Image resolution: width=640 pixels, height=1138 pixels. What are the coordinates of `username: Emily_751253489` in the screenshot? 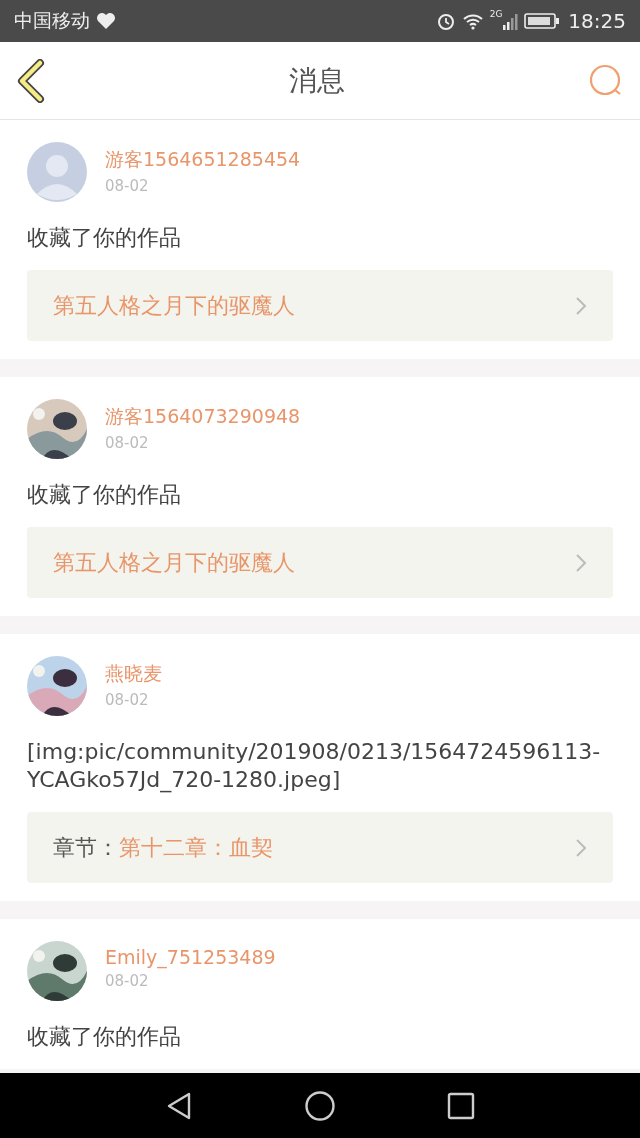 It's located at (190, 957).